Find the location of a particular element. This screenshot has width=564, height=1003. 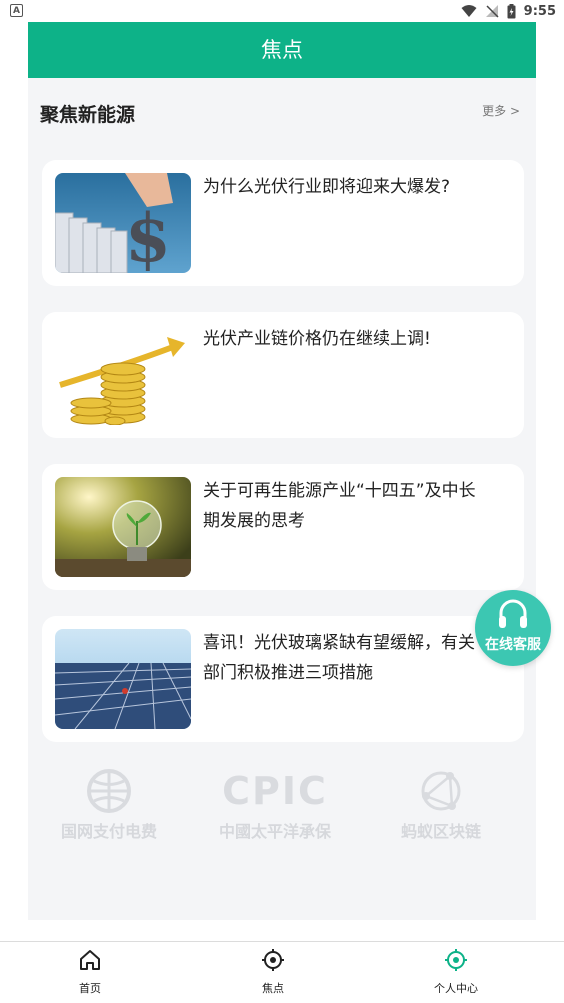

article-card: 关于可再生能源产业“十四五”及中长期发展的思考 is located at coordinates (283, 527).